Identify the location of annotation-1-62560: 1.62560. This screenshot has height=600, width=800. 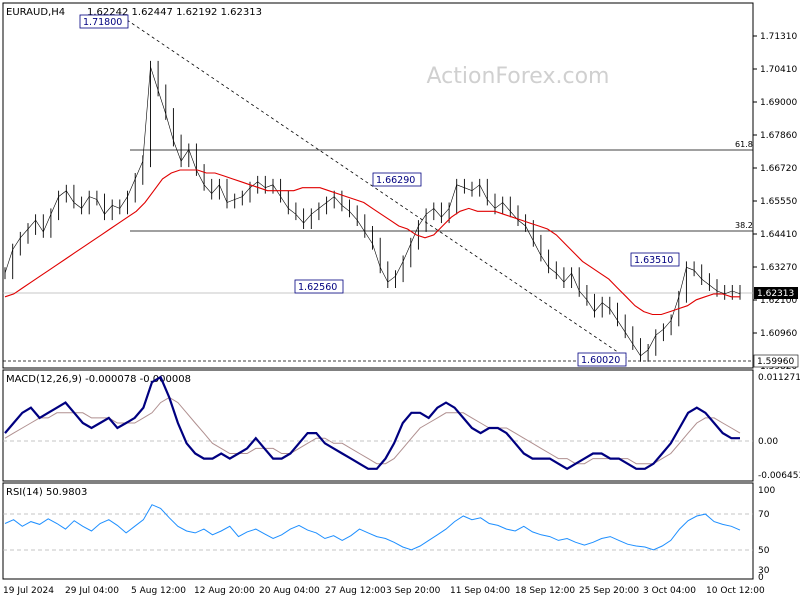
(317, 287).